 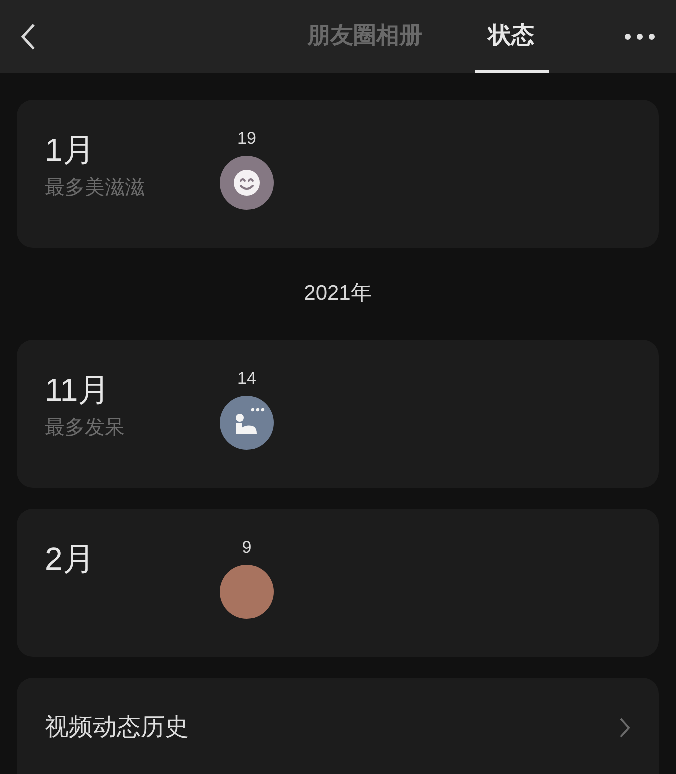 I want to click on more-icon, so click(x=640, y=36).